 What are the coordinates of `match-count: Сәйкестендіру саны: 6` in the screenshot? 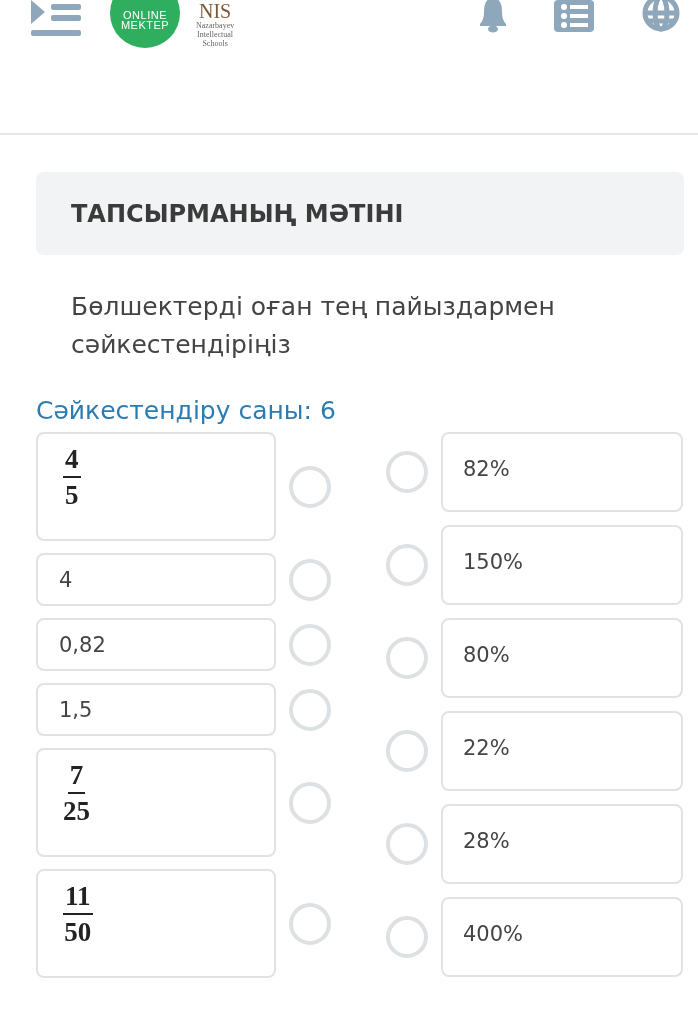 It's located at (186, 411).